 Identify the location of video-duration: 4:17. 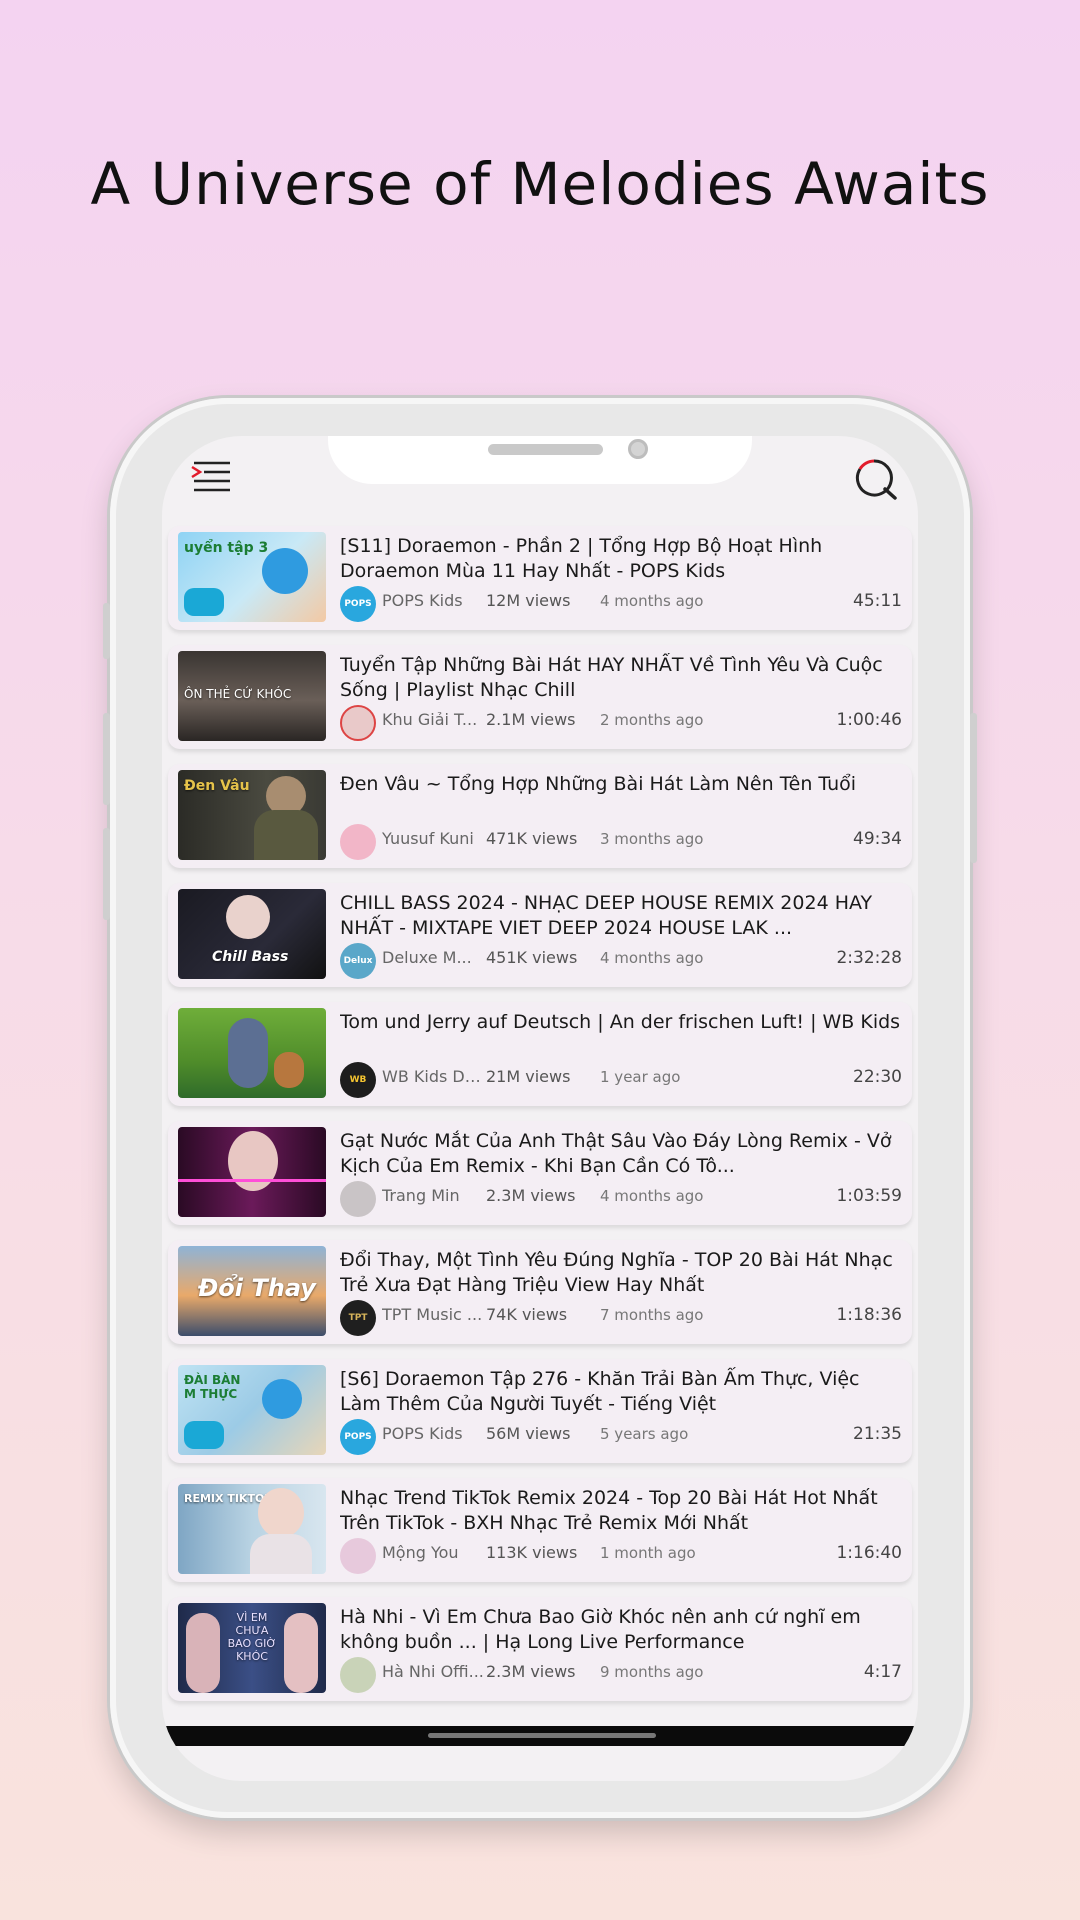
(882, 1672).